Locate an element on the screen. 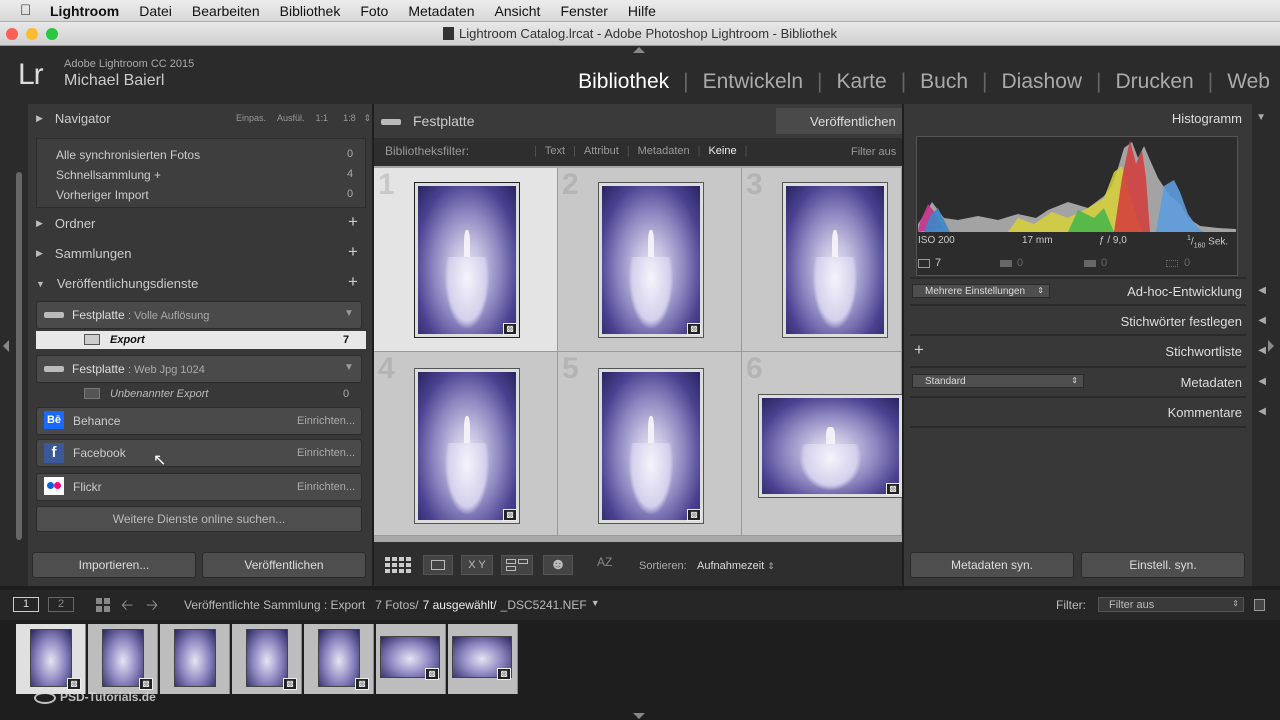 The height and width of the screenshot is (720, 1280). zoom-1-8: 1:8 is located at coordinates (349, 118).